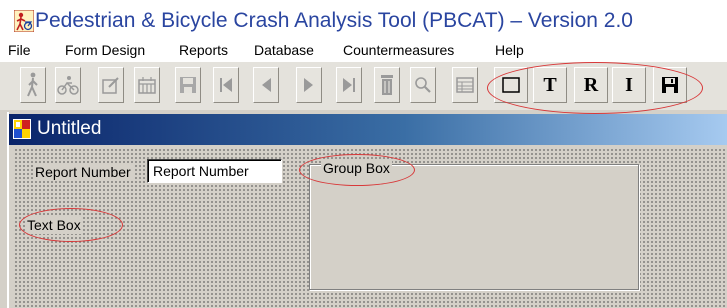 Image resolution: width=727 pixels, height=308 pixels. I want to click on delete-record-button, so click(387, 85).